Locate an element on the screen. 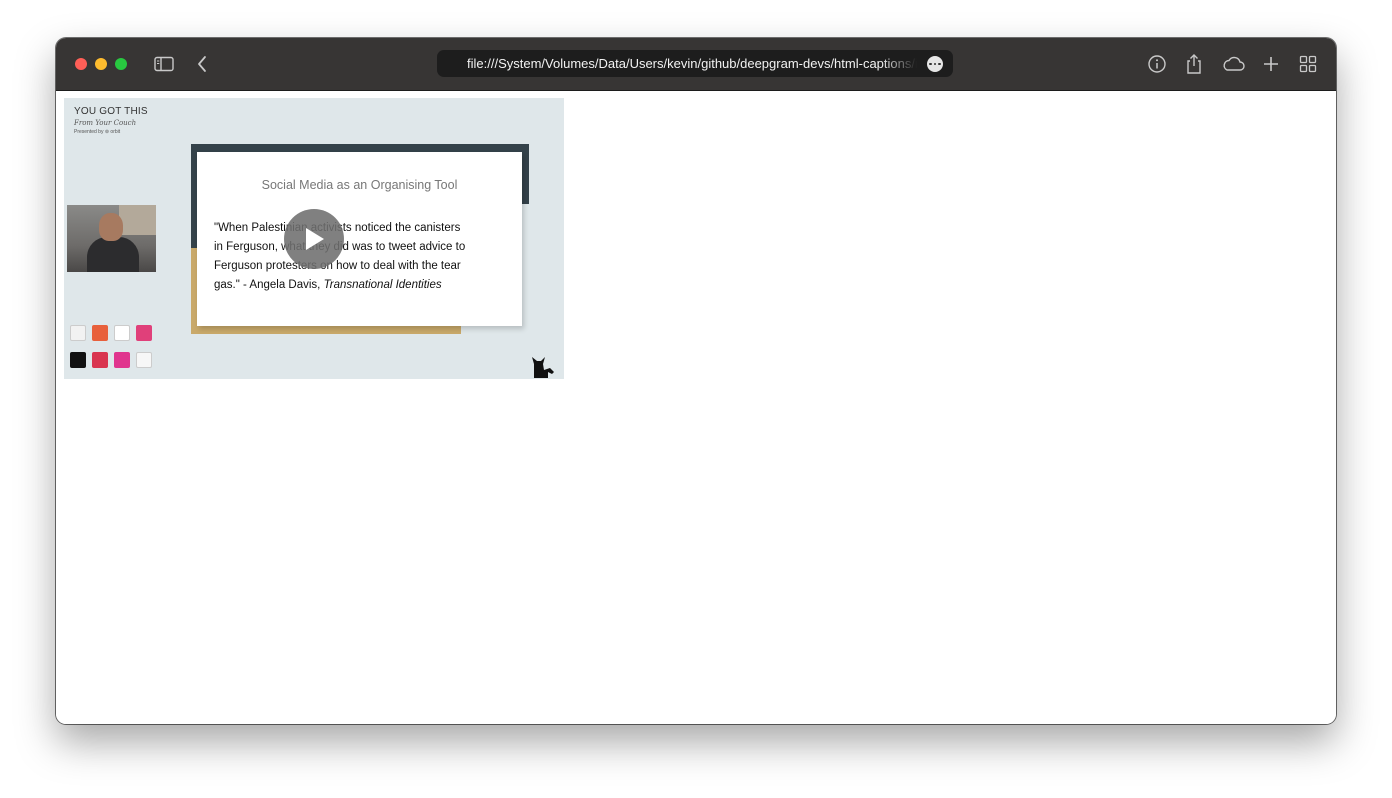  play-button is located at coordinates (314, 239).